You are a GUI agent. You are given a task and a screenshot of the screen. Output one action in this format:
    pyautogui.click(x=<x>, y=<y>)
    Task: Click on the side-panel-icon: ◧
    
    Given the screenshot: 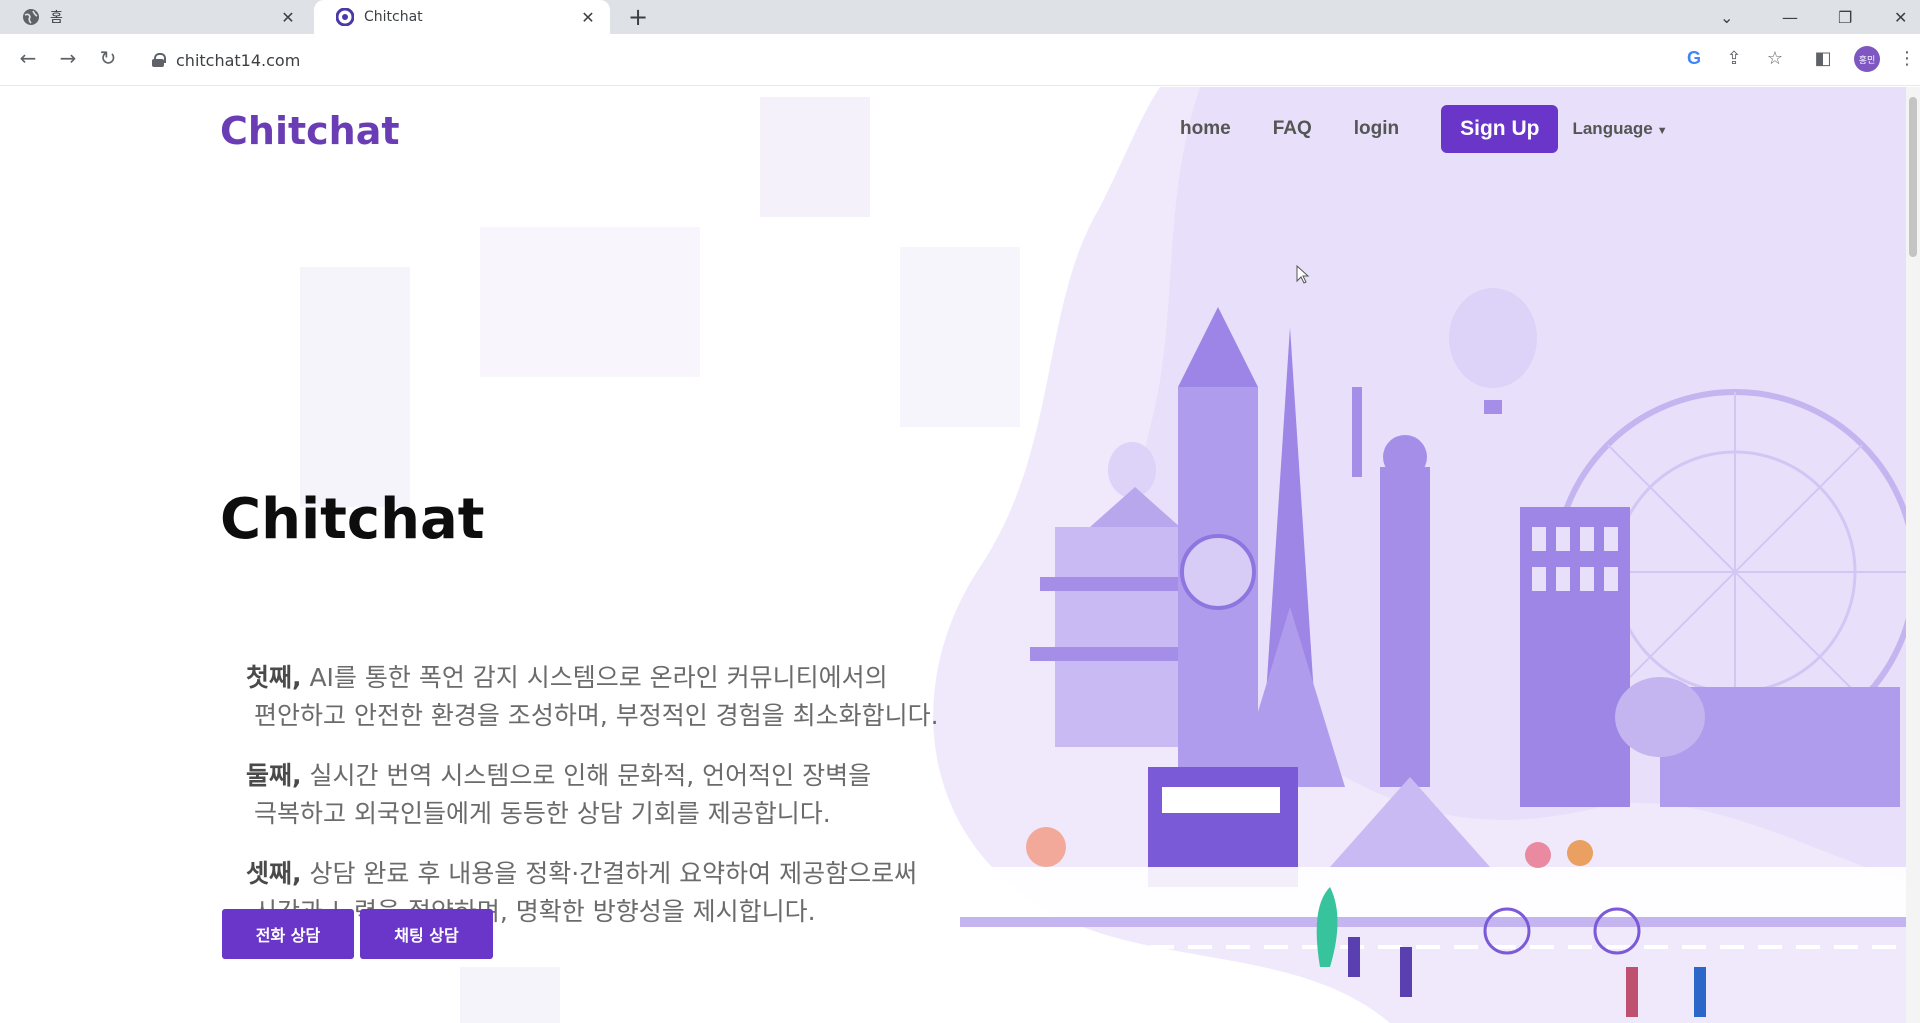 What is the action you would take?
    pyautogui.click(x=1823, y=58)
    